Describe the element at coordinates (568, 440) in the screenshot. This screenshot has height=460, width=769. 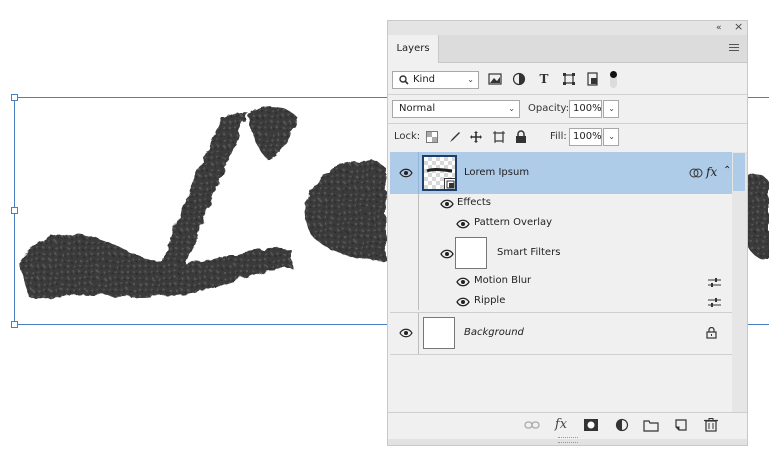
I see `panel-resize-grip` at that location.